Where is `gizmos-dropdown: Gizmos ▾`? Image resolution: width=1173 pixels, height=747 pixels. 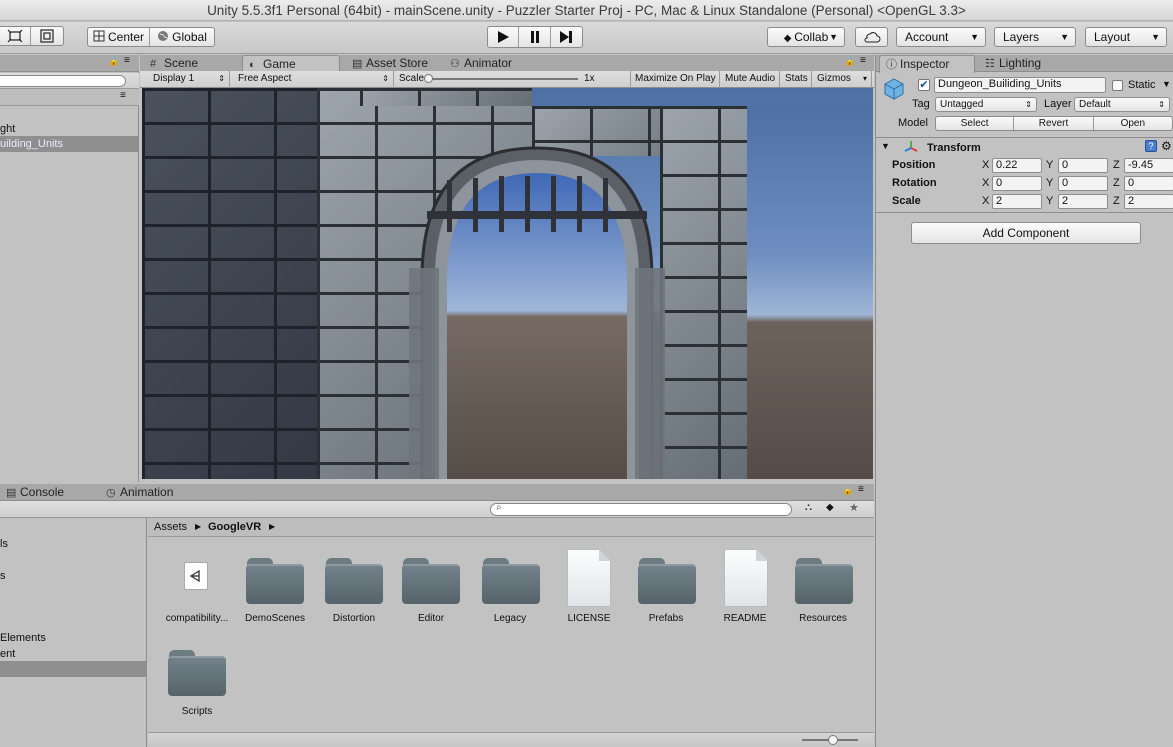
gizmos-dropdown: Gizmos ▾ is located at coordinates (842, 79).